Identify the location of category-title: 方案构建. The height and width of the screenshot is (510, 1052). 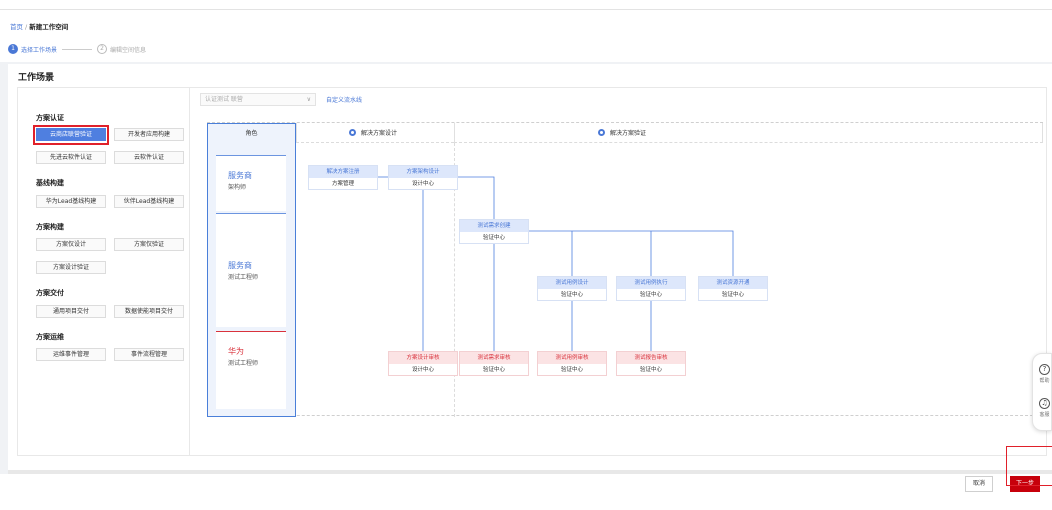
(50, 227).